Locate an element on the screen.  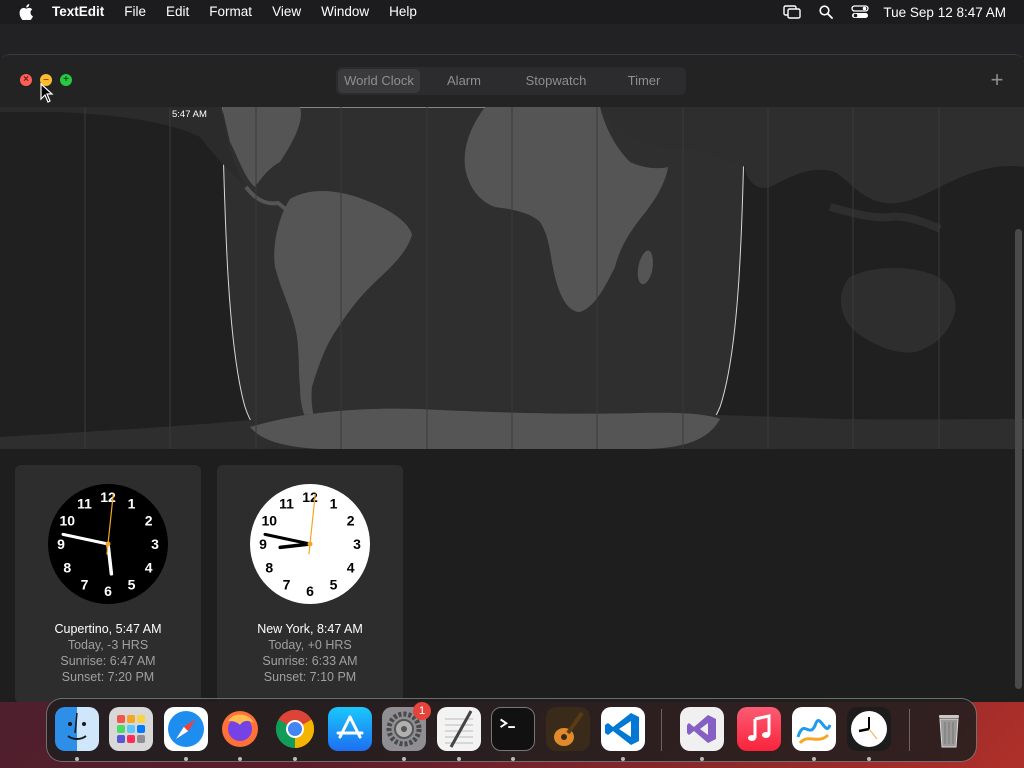
terminal-icon is located at coordinates (513, 729).